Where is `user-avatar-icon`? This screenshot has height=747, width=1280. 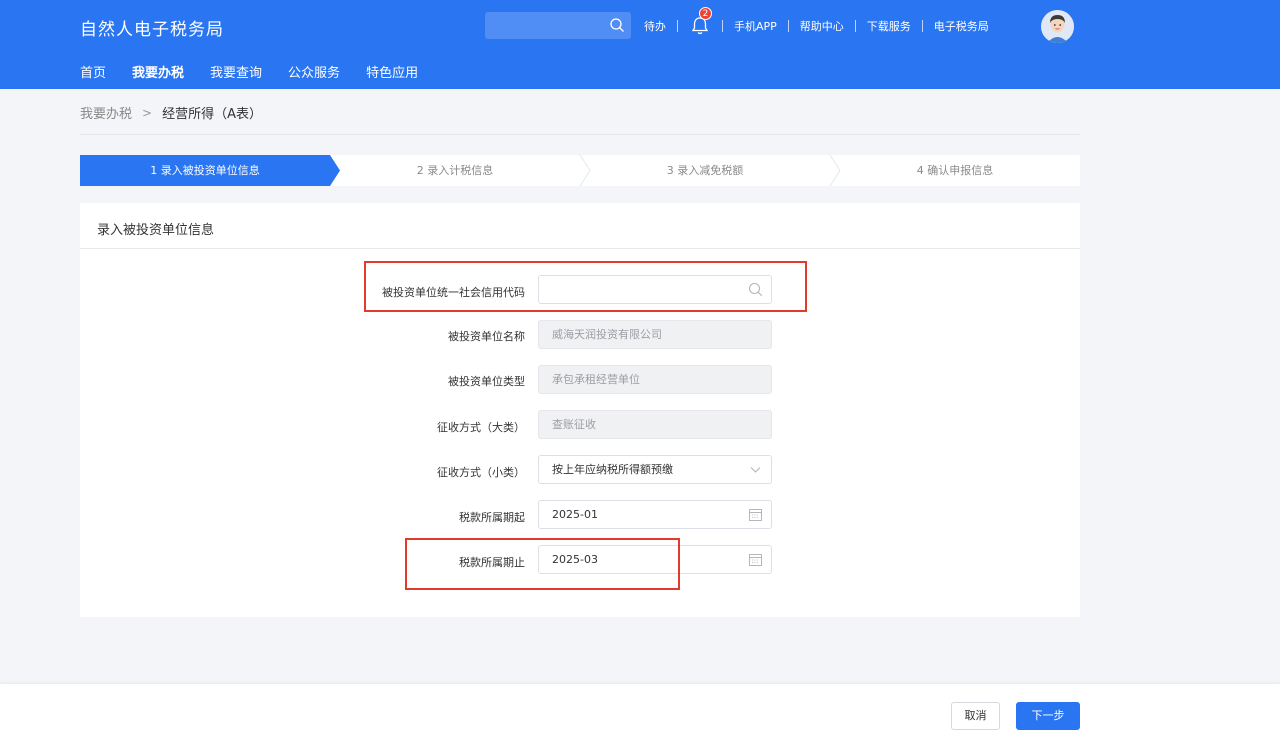 user-avatar-icon is located at coordinates (1057, 26).